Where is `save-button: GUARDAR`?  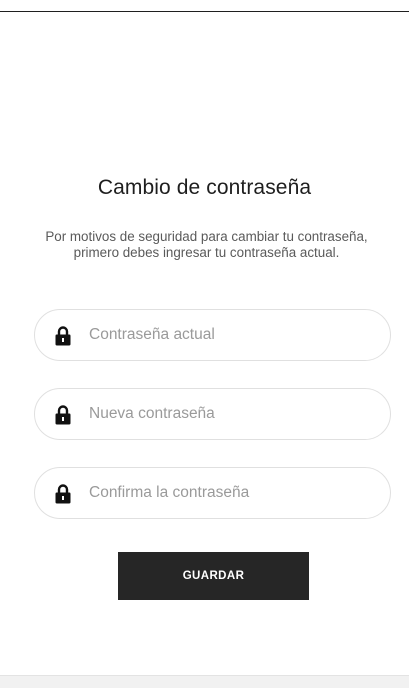 save-button: GUARDAR is located at coordinates (213, 576).